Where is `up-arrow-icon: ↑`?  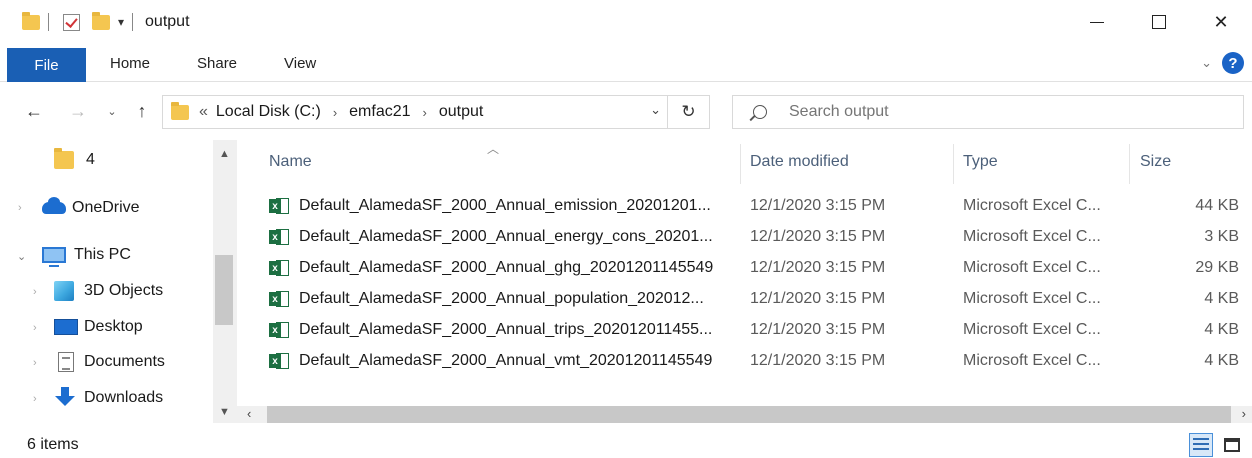 up-arrow-icon: ↑ is located at coordinates (142, 110).